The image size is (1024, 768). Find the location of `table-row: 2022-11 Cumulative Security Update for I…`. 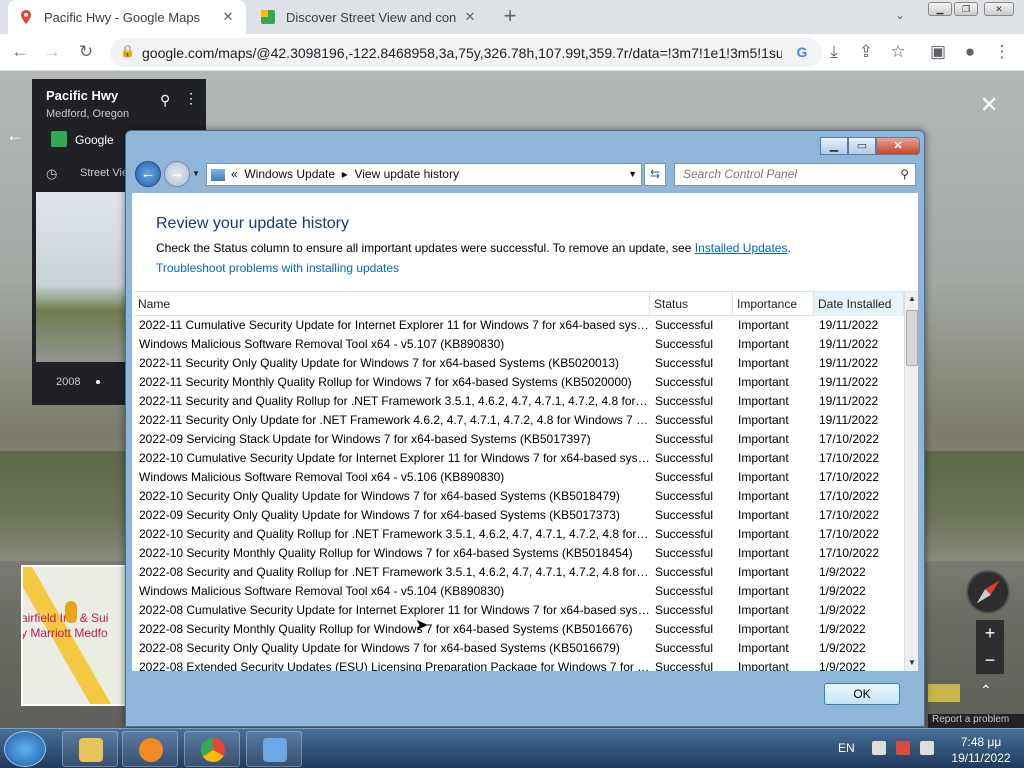

table-row: 2022-11 Cumulative Security Update for I… is located at coordinates (519, 325).